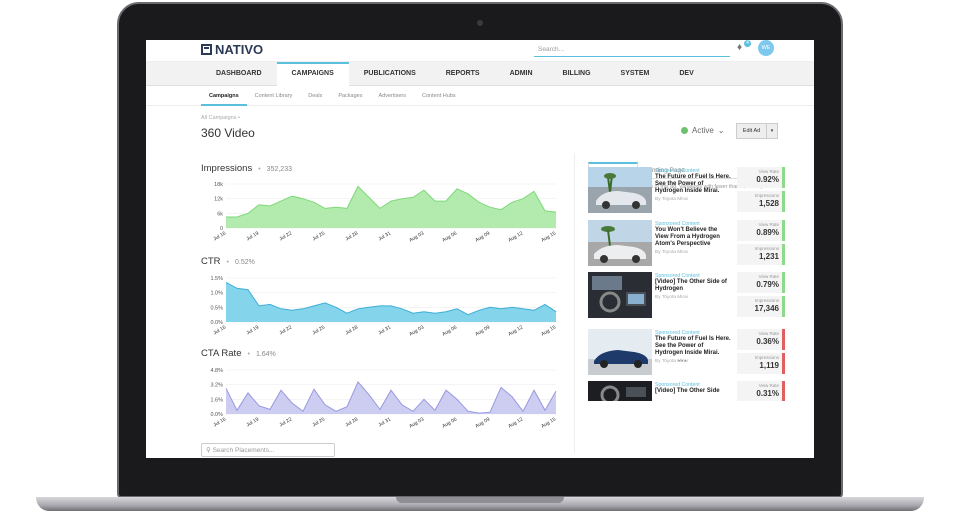 The height and width of the screenshot is (528, 960). What do you see at coordinates (315, 96) in the screenshot?
I see `subnav-item-deals: Deals` at bounding box center [315, 96].